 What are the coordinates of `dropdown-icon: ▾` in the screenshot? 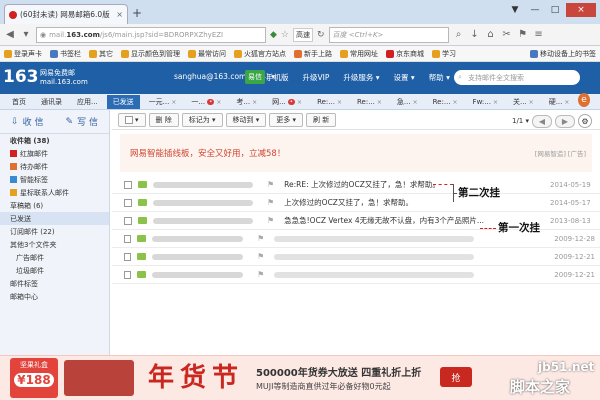 It's located at (26, 34).